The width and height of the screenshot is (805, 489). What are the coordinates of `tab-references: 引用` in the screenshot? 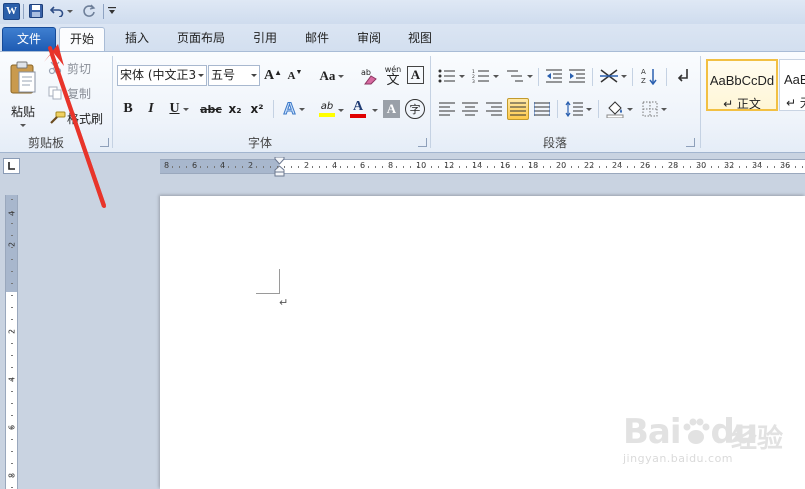 It's located at (265, 39).